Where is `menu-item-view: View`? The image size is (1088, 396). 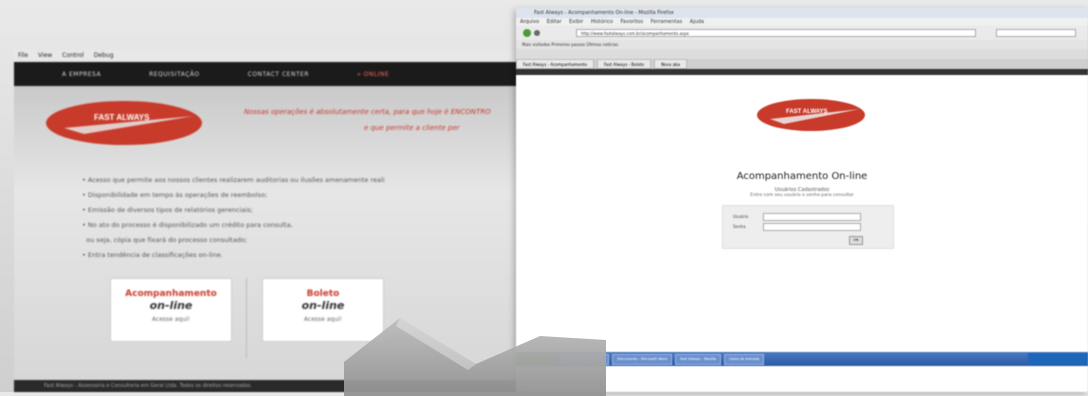
menu-item-view: View is located at coordinates (45, 55).